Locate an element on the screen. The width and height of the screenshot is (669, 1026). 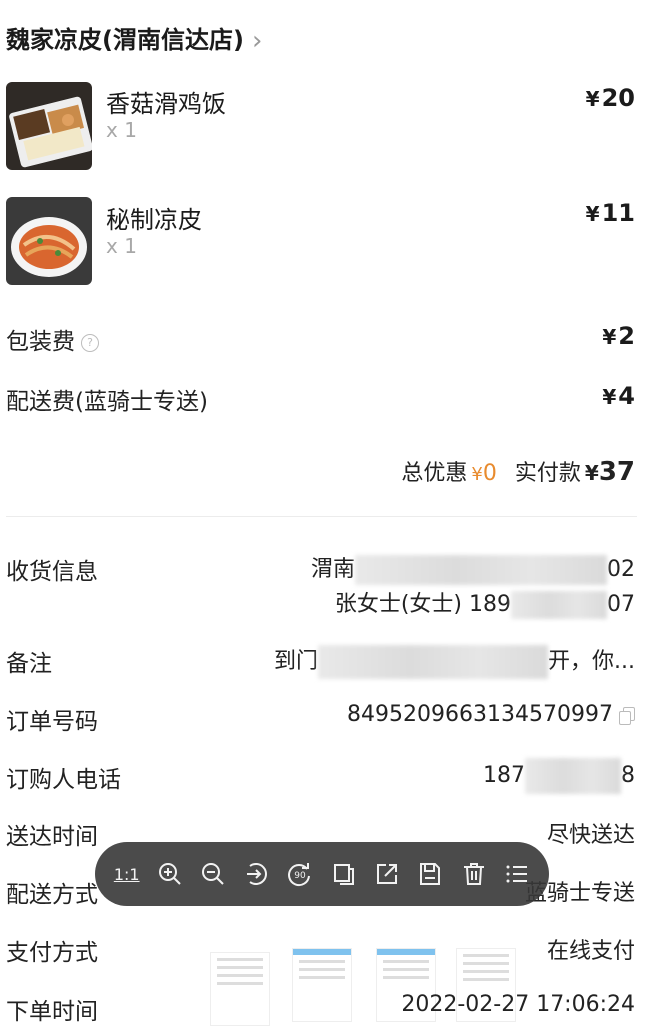
paid-amount: ¥37 is located at coordinates (610, 472).